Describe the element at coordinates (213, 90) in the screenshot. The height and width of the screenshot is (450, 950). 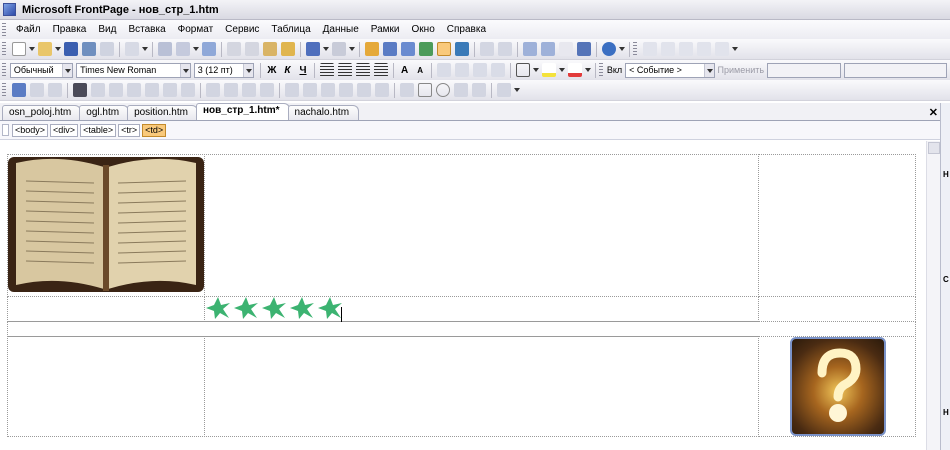
I see `more-contrast-icon` at that location.